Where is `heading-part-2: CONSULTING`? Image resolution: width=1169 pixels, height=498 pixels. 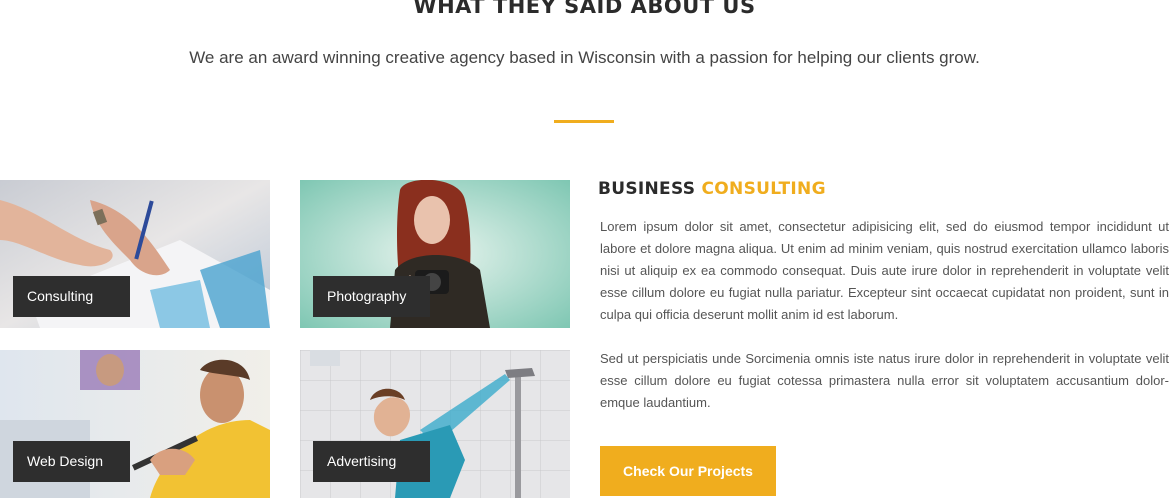 heading-part-2: CONSULTING is located at coordinates (763, 189).